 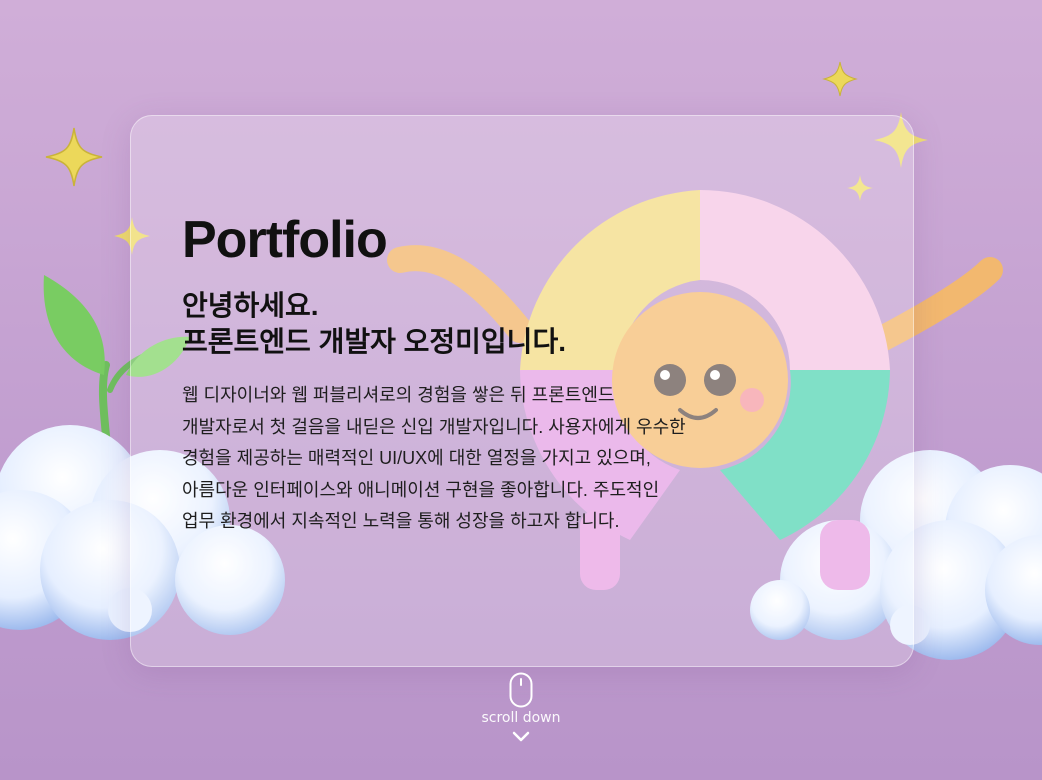 I want to click on description-line: 경험을 제공하는 매력적인 UI/UX에 대한 열정을 가지고 있으며,, so click(x=416, y=458).